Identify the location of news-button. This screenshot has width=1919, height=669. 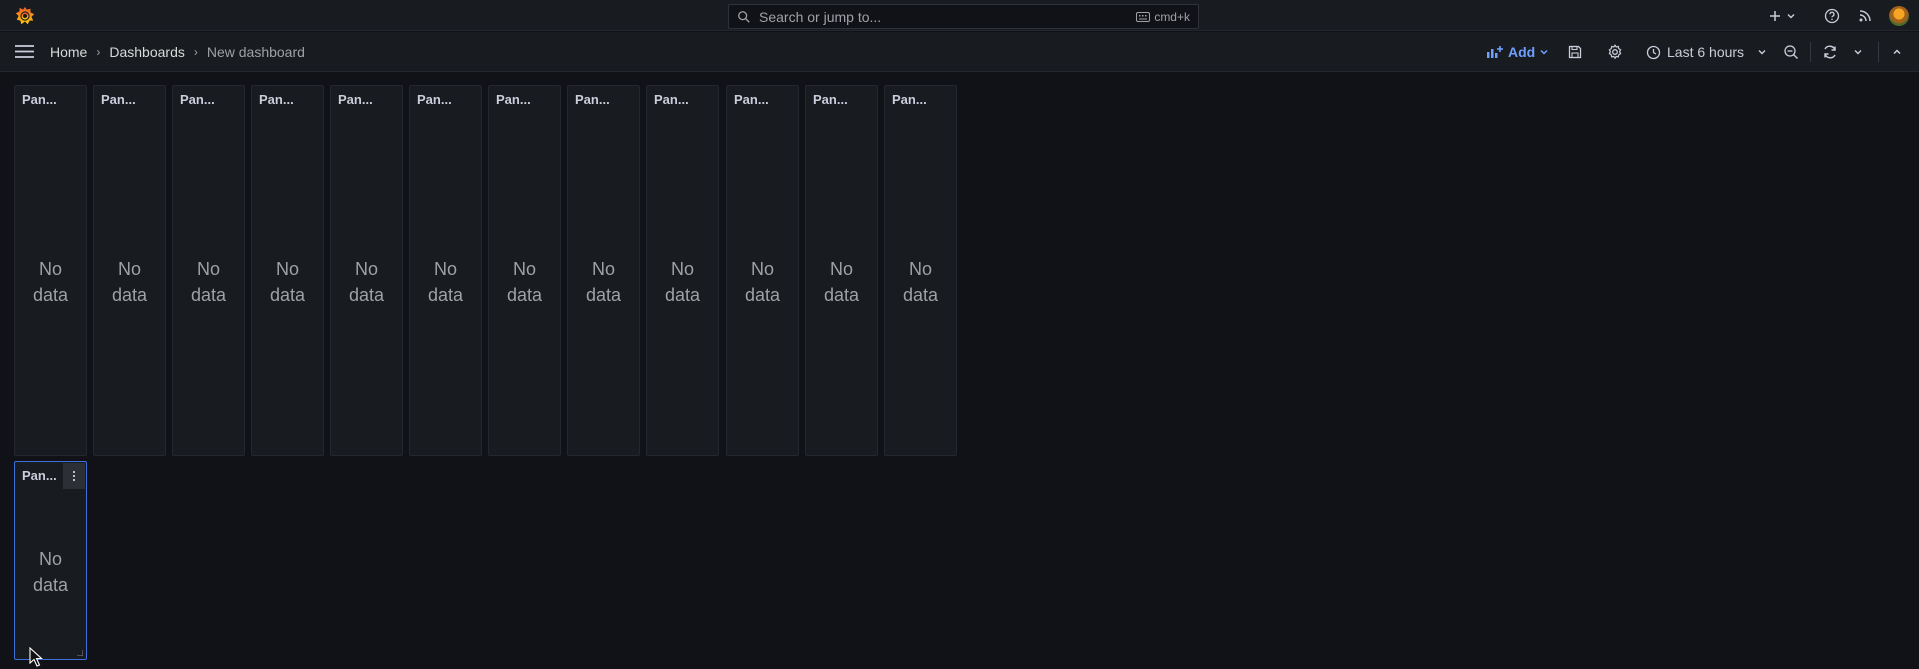
(1865, 15).